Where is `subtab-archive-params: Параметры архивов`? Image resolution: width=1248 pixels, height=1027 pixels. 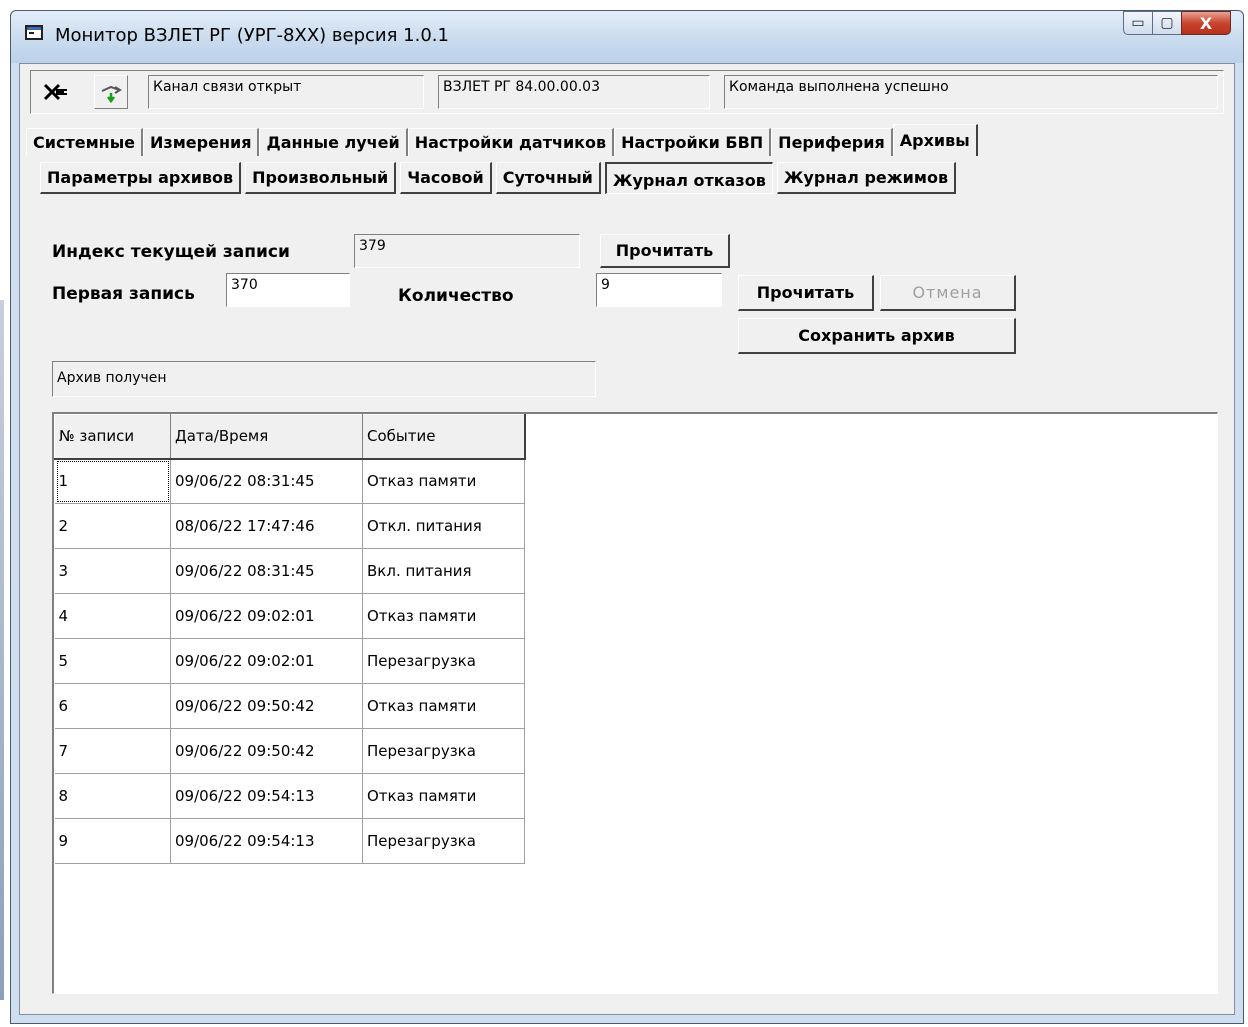
subtab-archive-params: Параметры архивов is located at coordinates (141, 178).